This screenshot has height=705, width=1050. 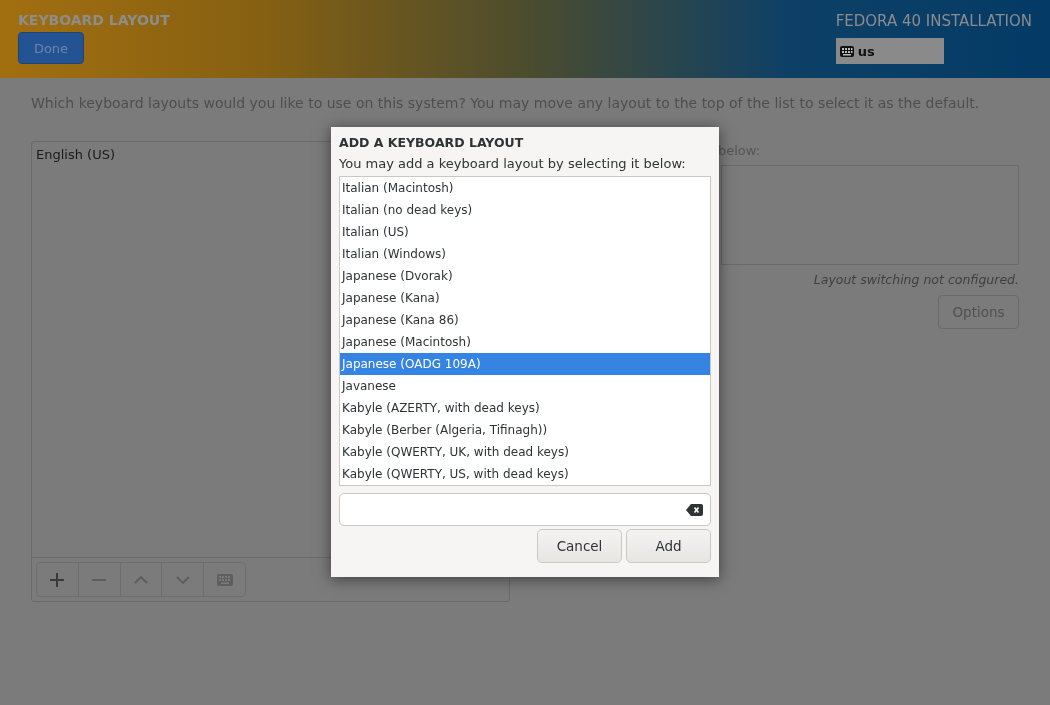 What do you see at coordinates (525, 254) in the screenshot?
I see `layout-option: Italian (Windows)` at bounding box center [525, 254].